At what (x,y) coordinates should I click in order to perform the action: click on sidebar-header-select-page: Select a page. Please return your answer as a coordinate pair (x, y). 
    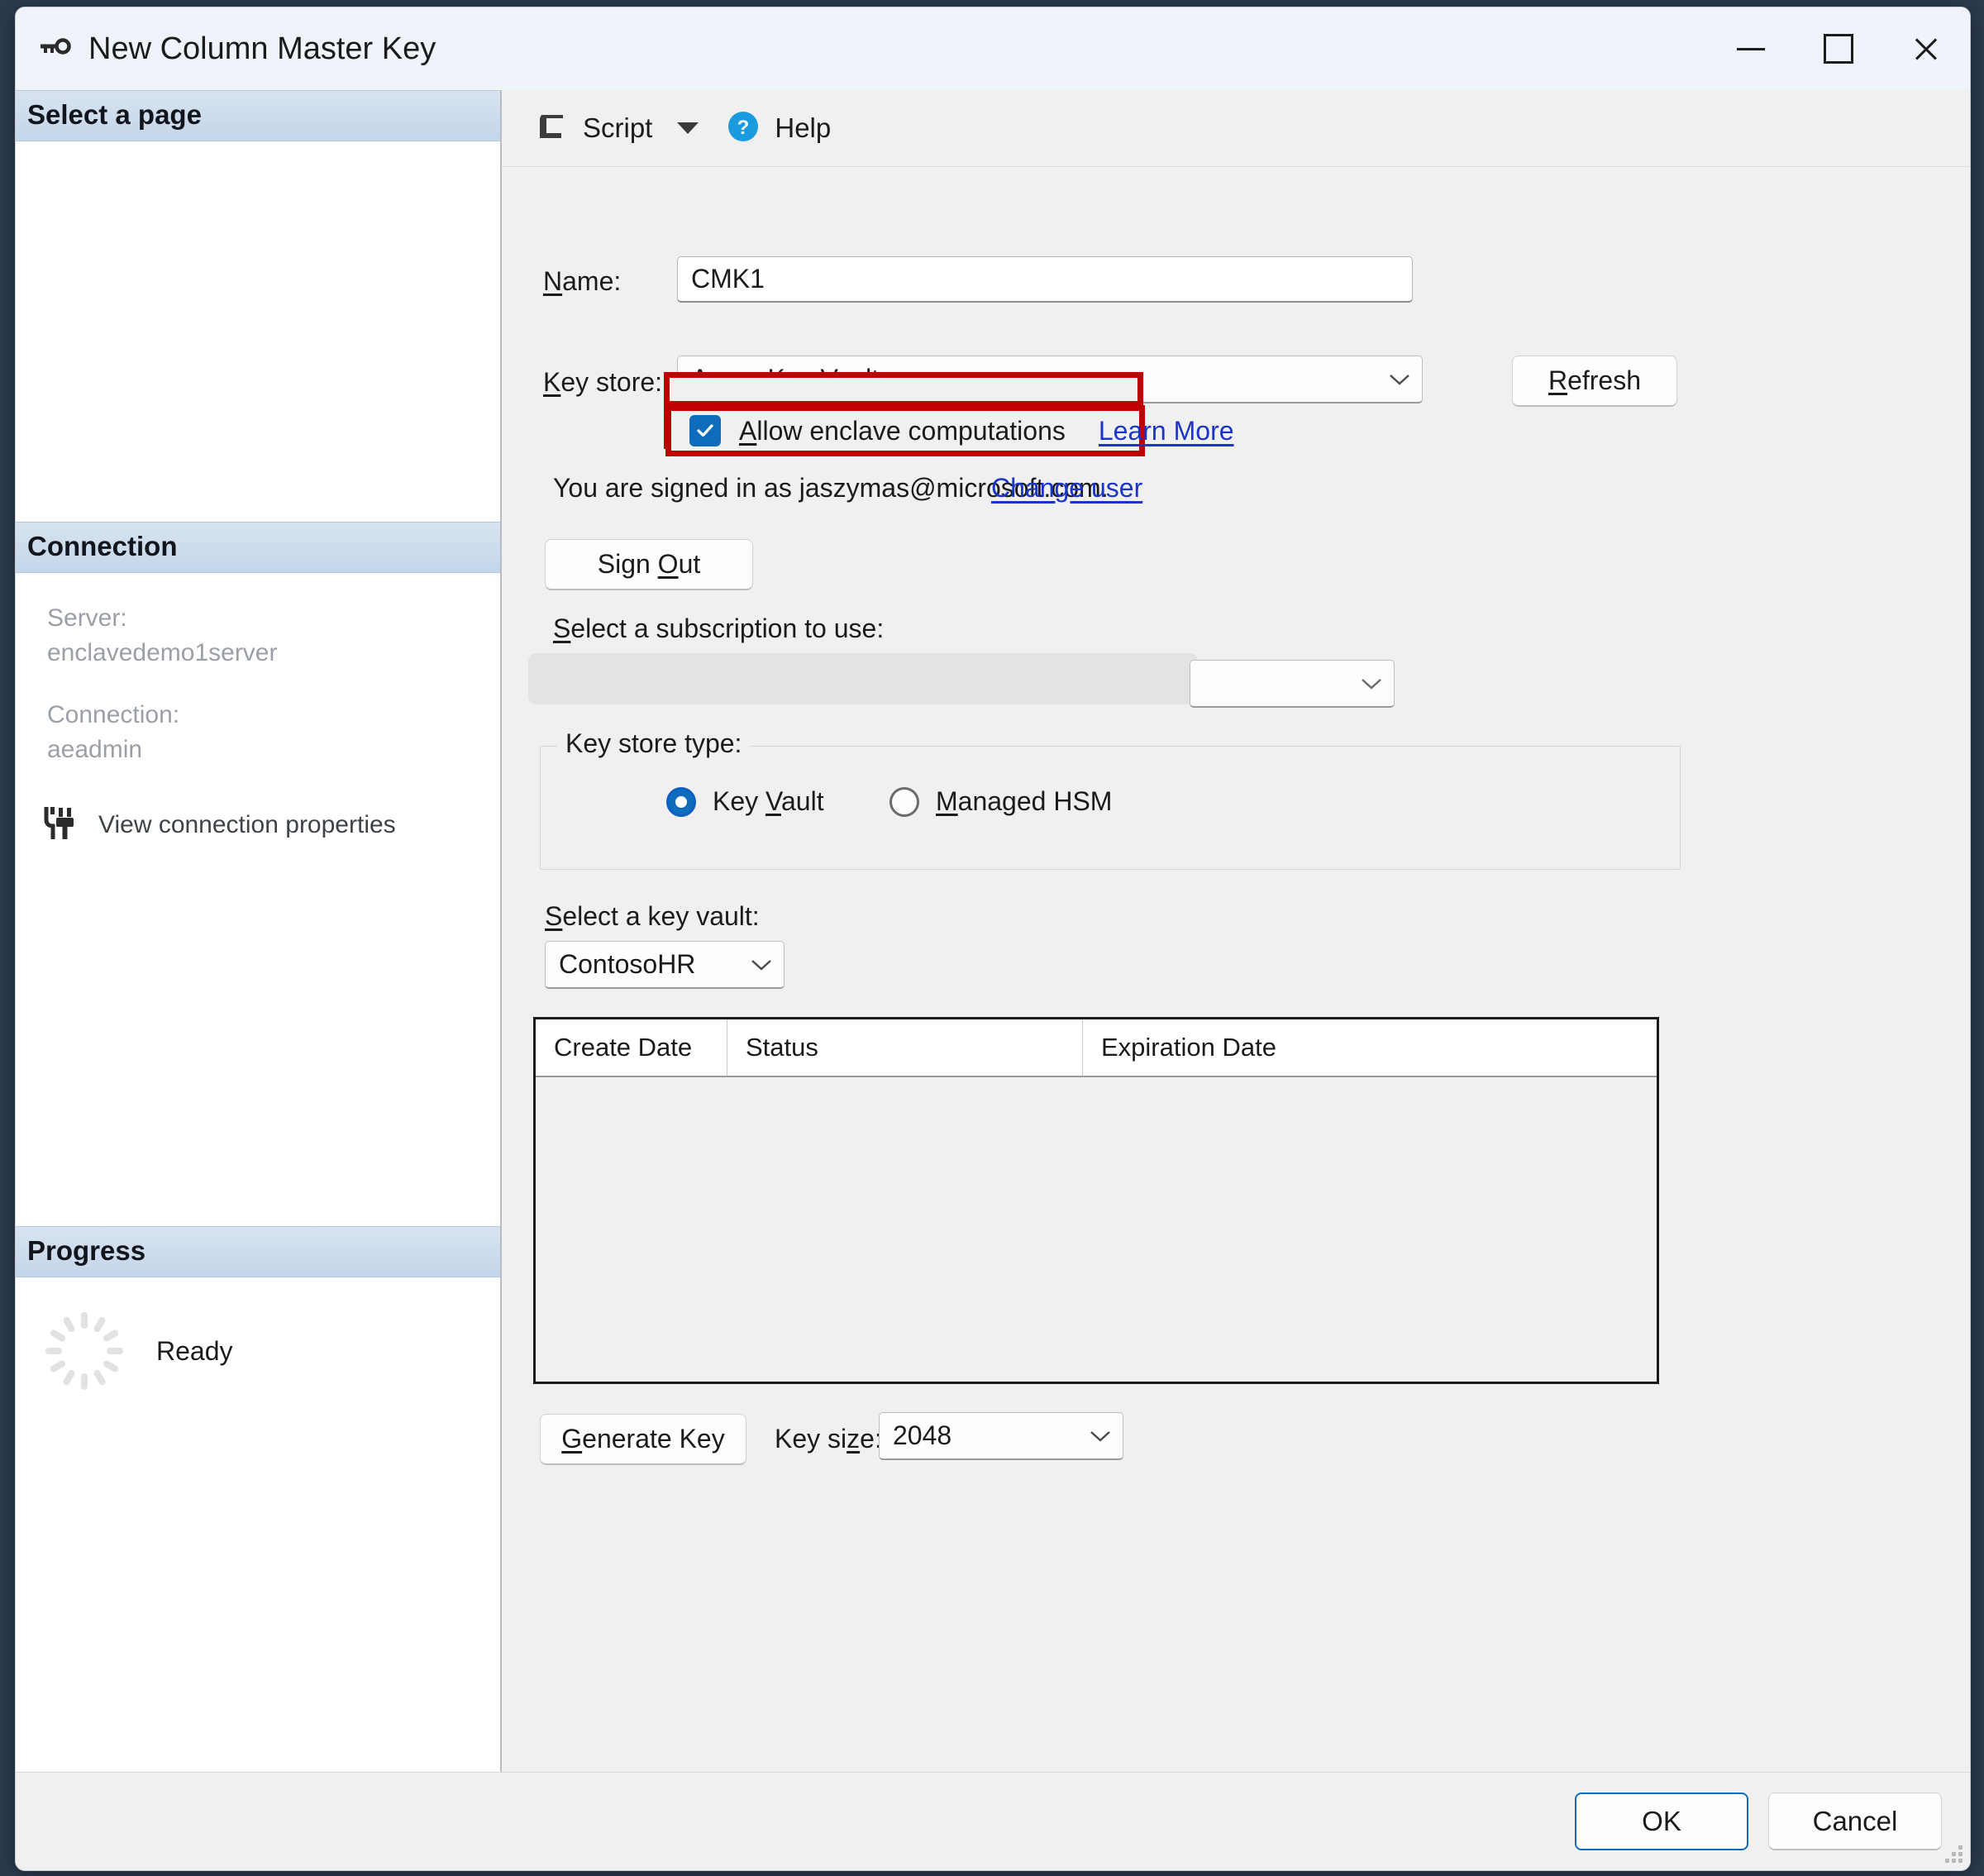
    Looking at the image, I should click on (258, 115).